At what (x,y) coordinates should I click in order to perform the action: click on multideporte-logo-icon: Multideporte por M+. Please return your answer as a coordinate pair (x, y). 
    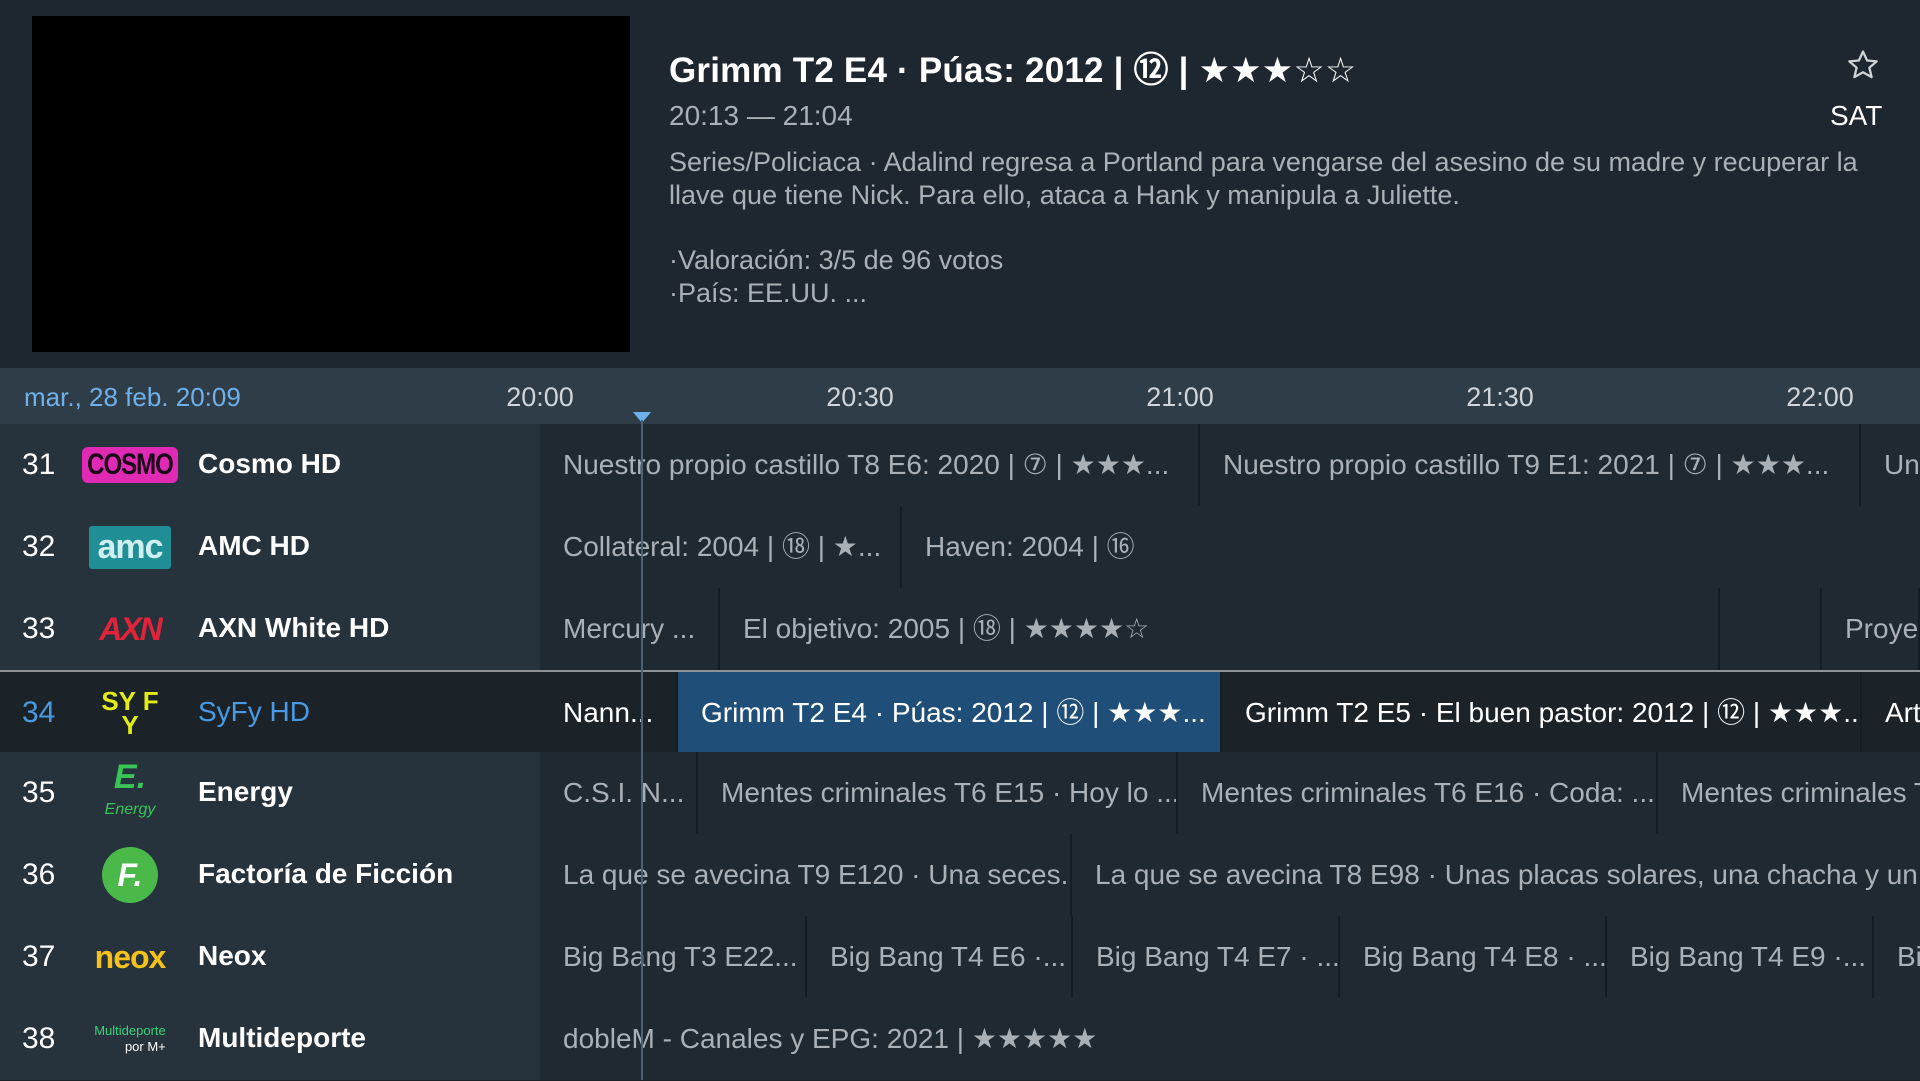
    Looking at the image, I should click on (130, 1038).